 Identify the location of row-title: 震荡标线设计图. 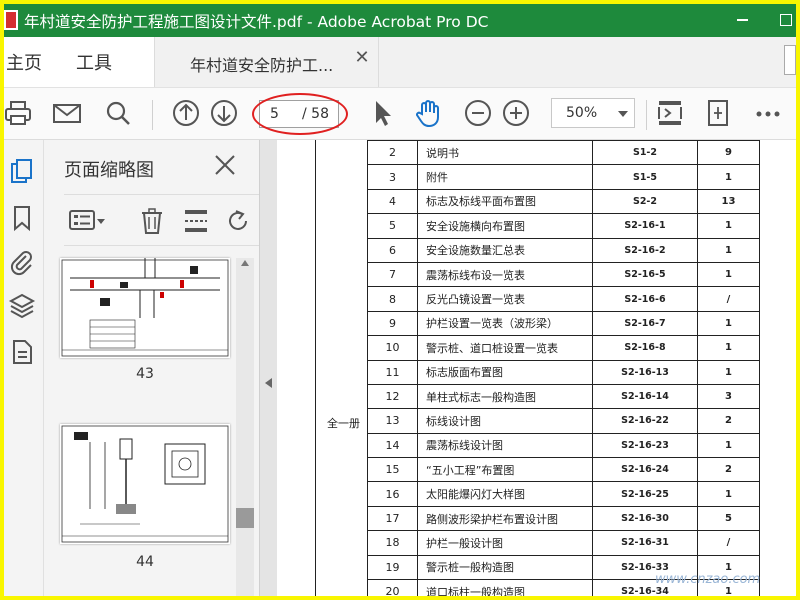
(505, 445).